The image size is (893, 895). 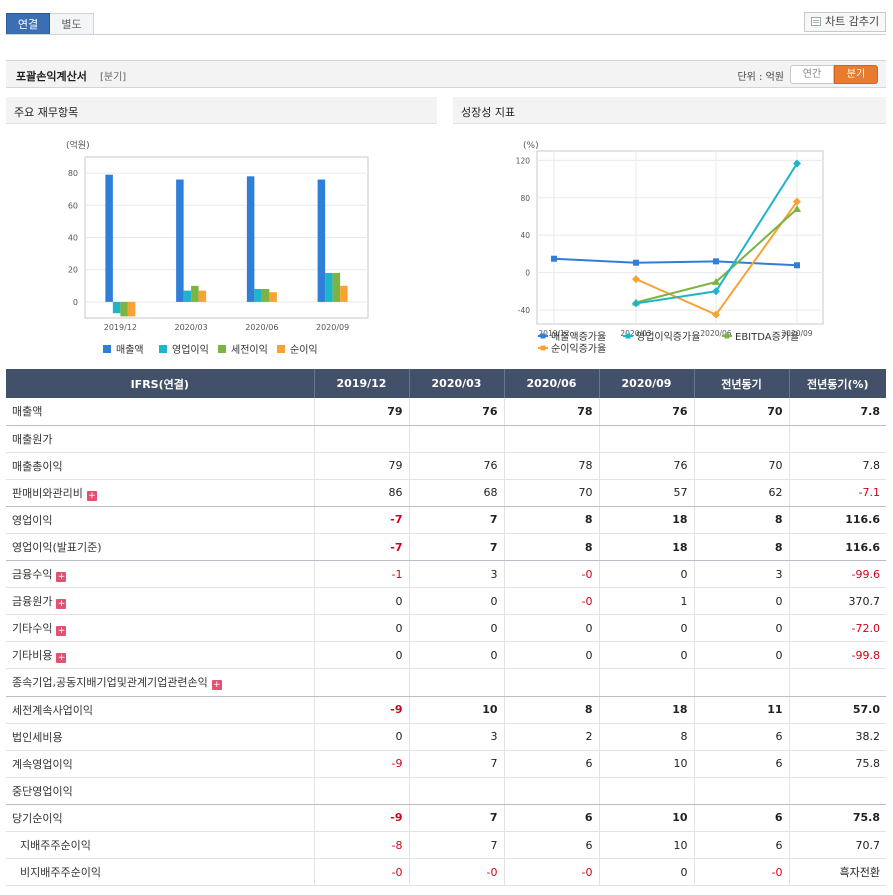 I want to click on cell-value: 38.2, so click(x=837, y=737).